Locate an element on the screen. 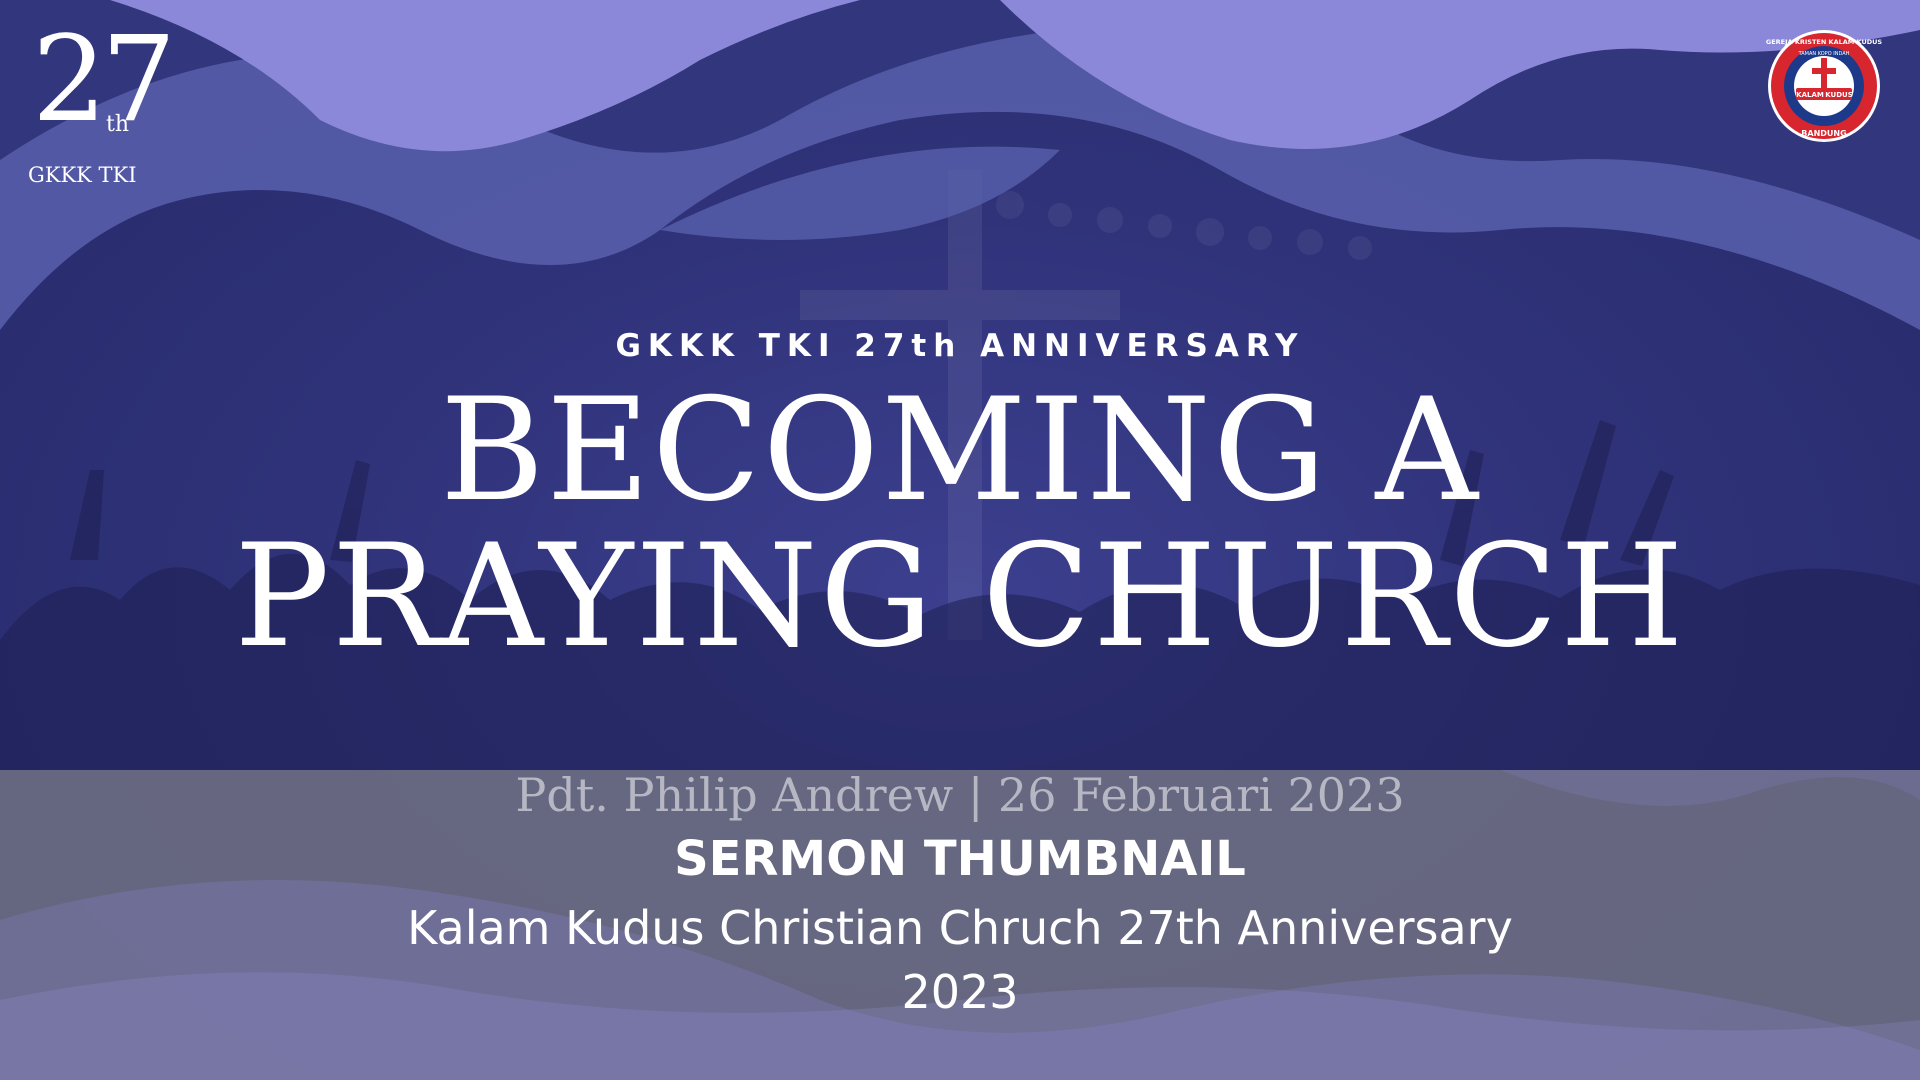 The height and width of the screenshot is (1080, 1920). anniversary-logo: 27 th GKKK TKI is located at coordinates (102, 105).